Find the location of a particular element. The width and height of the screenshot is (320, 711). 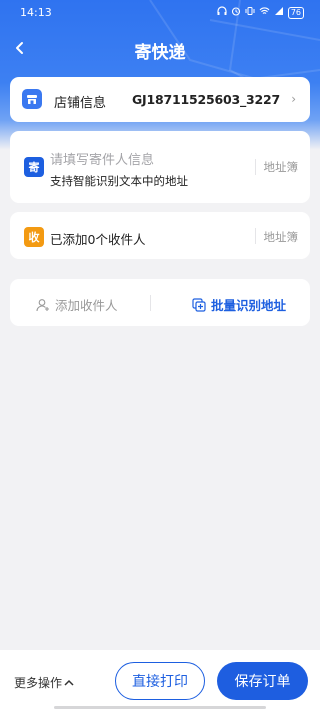

alarm-icon is located at coordinates (236, 12).